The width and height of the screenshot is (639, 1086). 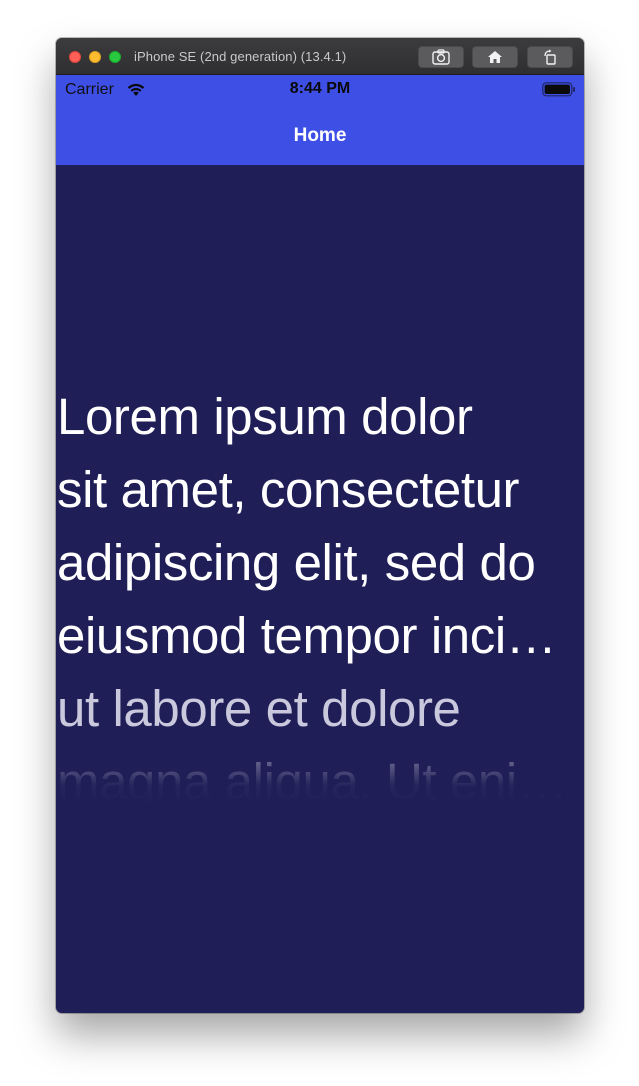 I want to click on rotate-icon, so click(x=550, y=57).